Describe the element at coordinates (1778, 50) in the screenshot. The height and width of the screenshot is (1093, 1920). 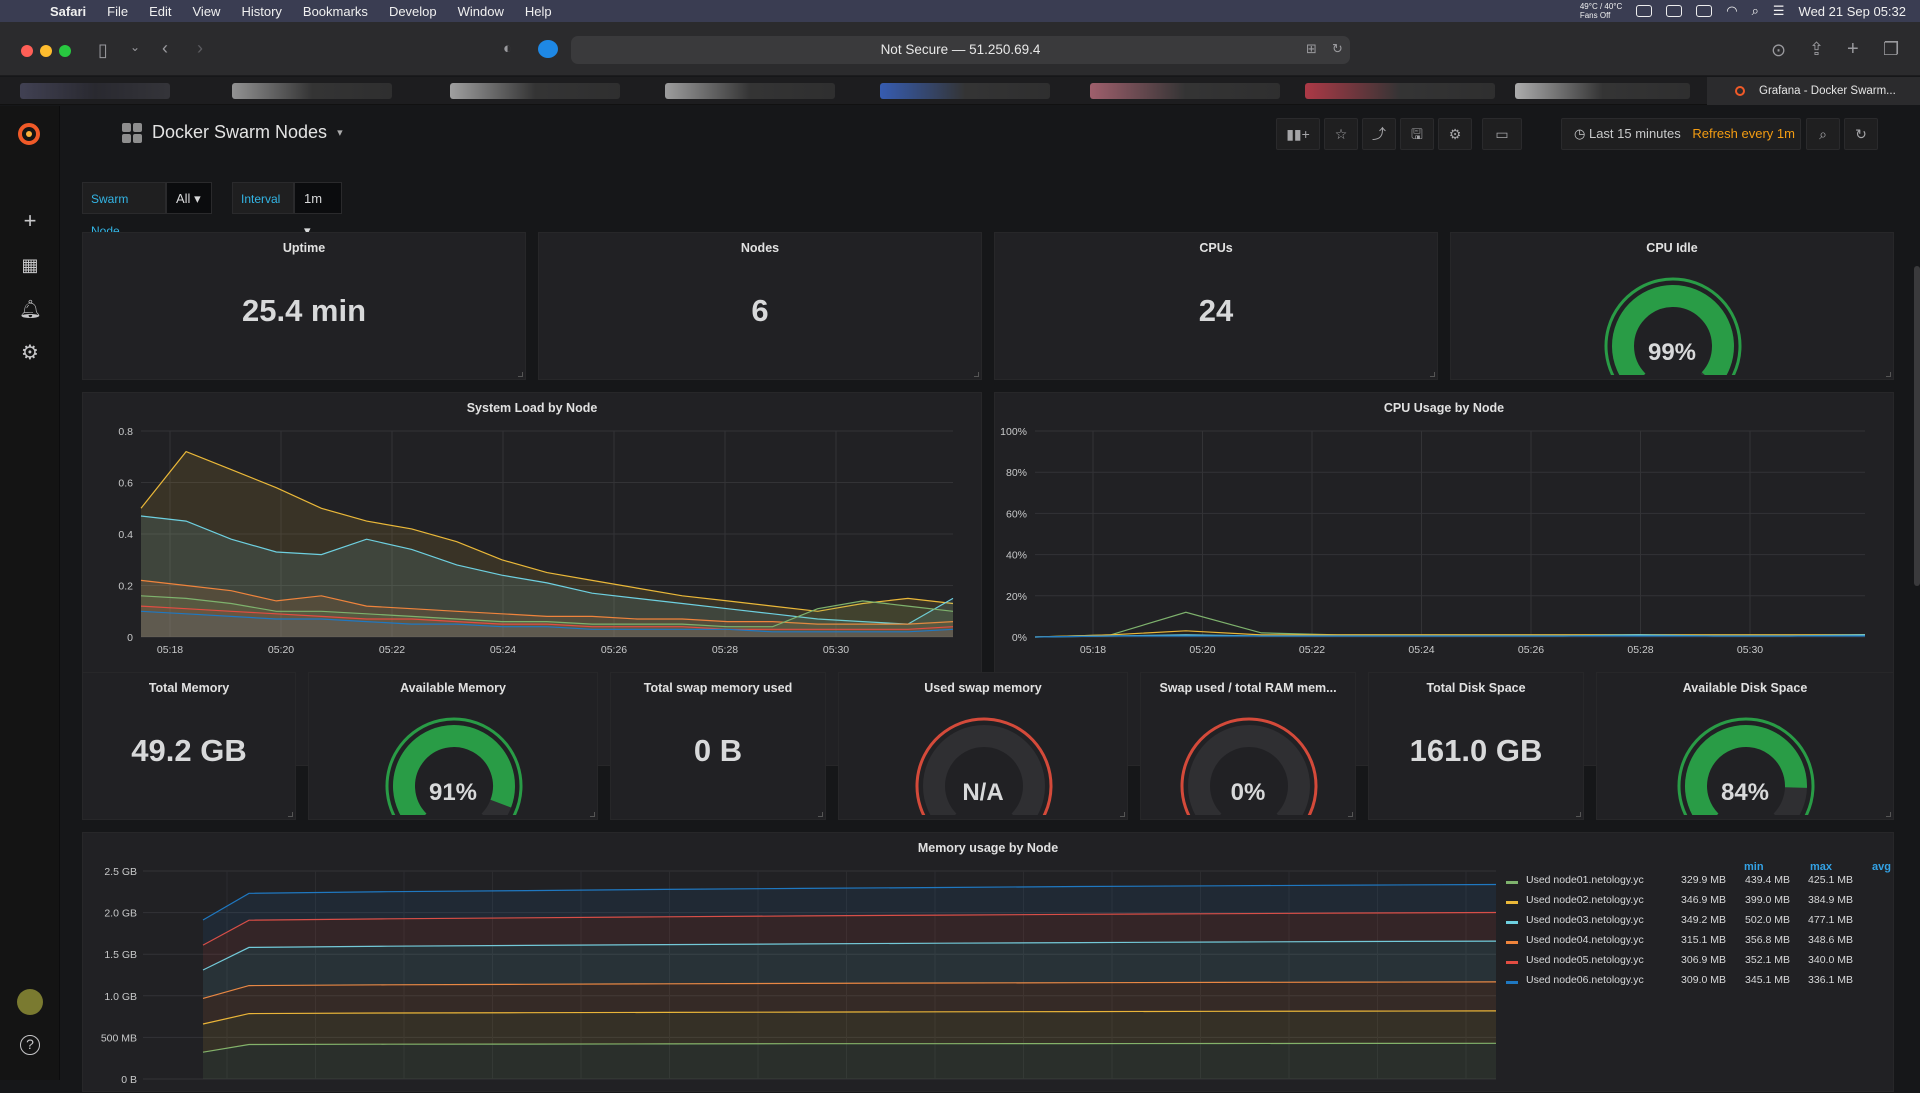
I see `downloads-icon: ⊙` at that location.